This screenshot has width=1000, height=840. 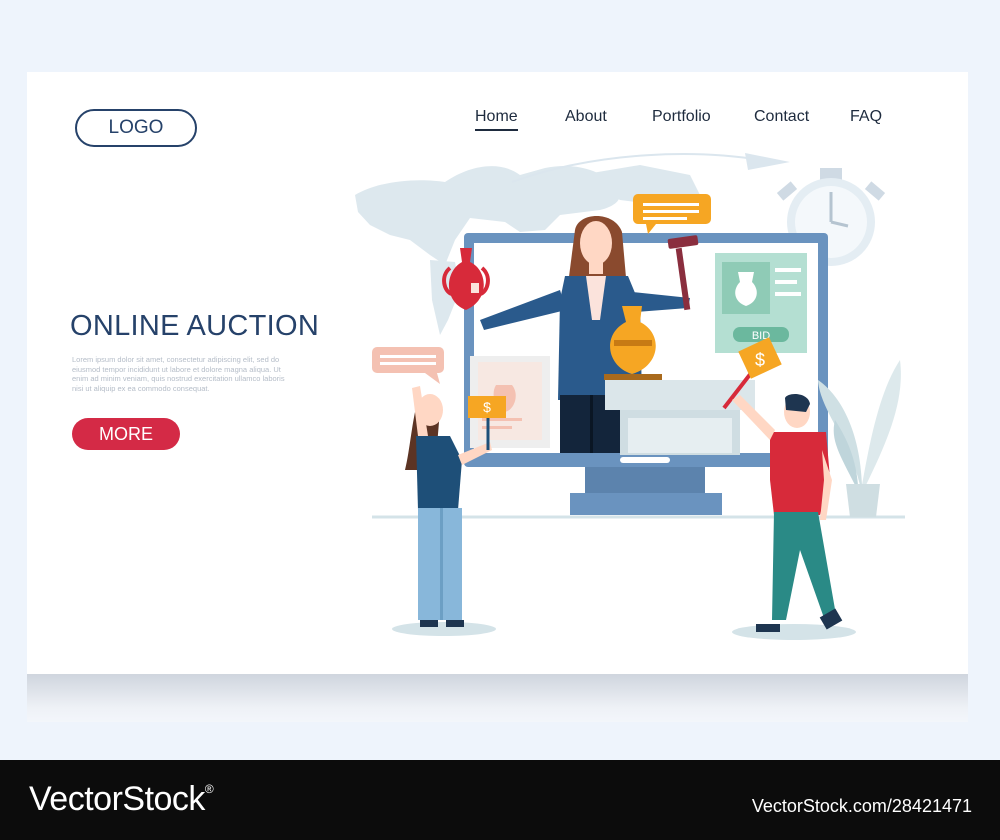 What do you see at coordinates (680, 417) in the screenshot?
I see `podium` at bounding box center [680, 417].